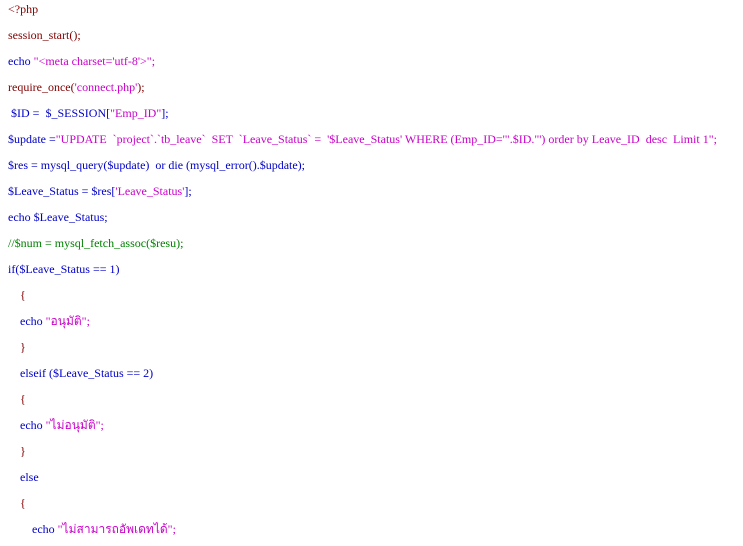  I want to click on code-token: "อนุมัติ";, so click(67, 321).